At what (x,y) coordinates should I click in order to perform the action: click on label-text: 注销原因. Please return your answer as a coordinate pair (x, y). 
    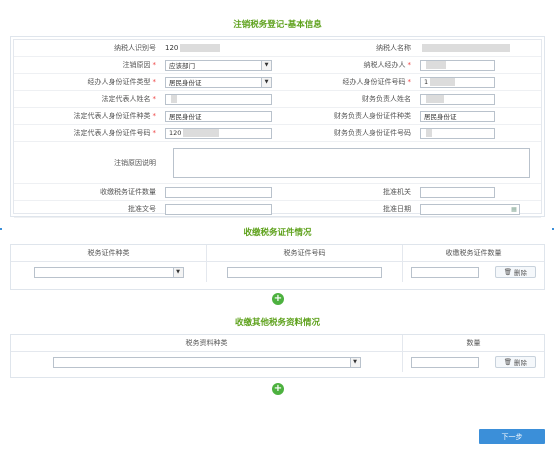
    Looking at the image, I should click on (136, 65).